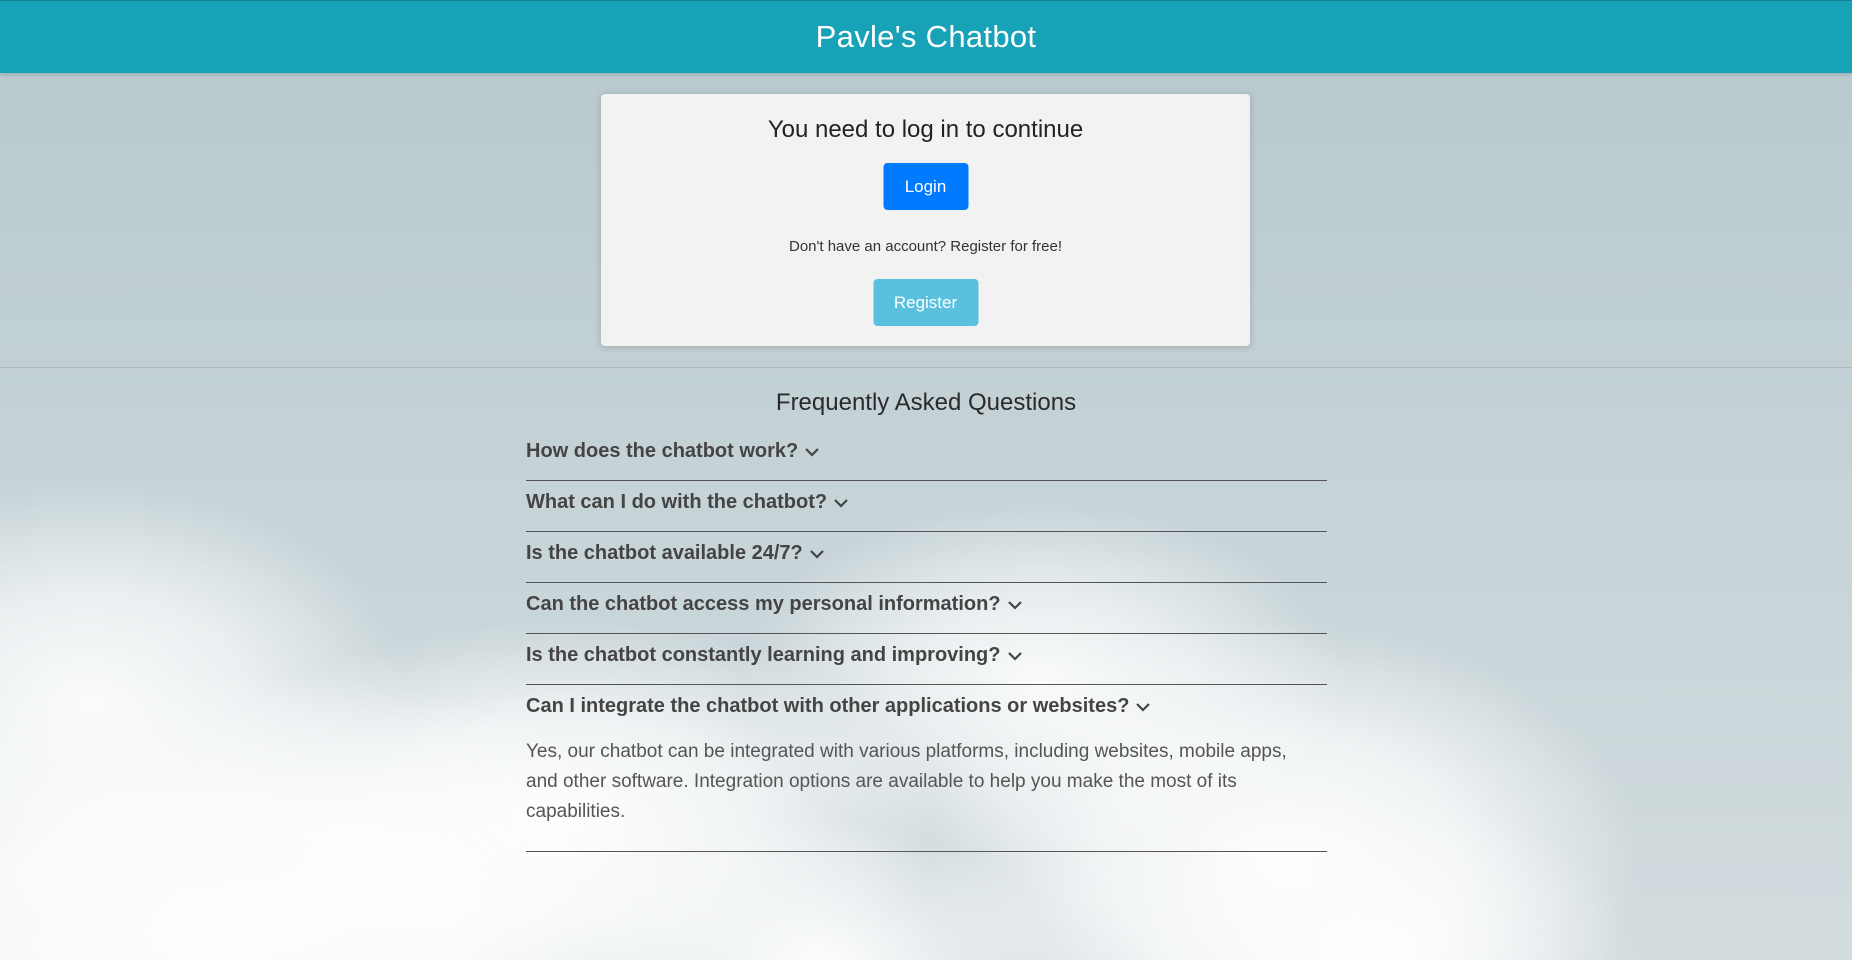  What do you see at coordinates (677, 502) in the screenshot?
I see `faq-question: What can I do with the chatbot?` at bounding box center [677, 502].